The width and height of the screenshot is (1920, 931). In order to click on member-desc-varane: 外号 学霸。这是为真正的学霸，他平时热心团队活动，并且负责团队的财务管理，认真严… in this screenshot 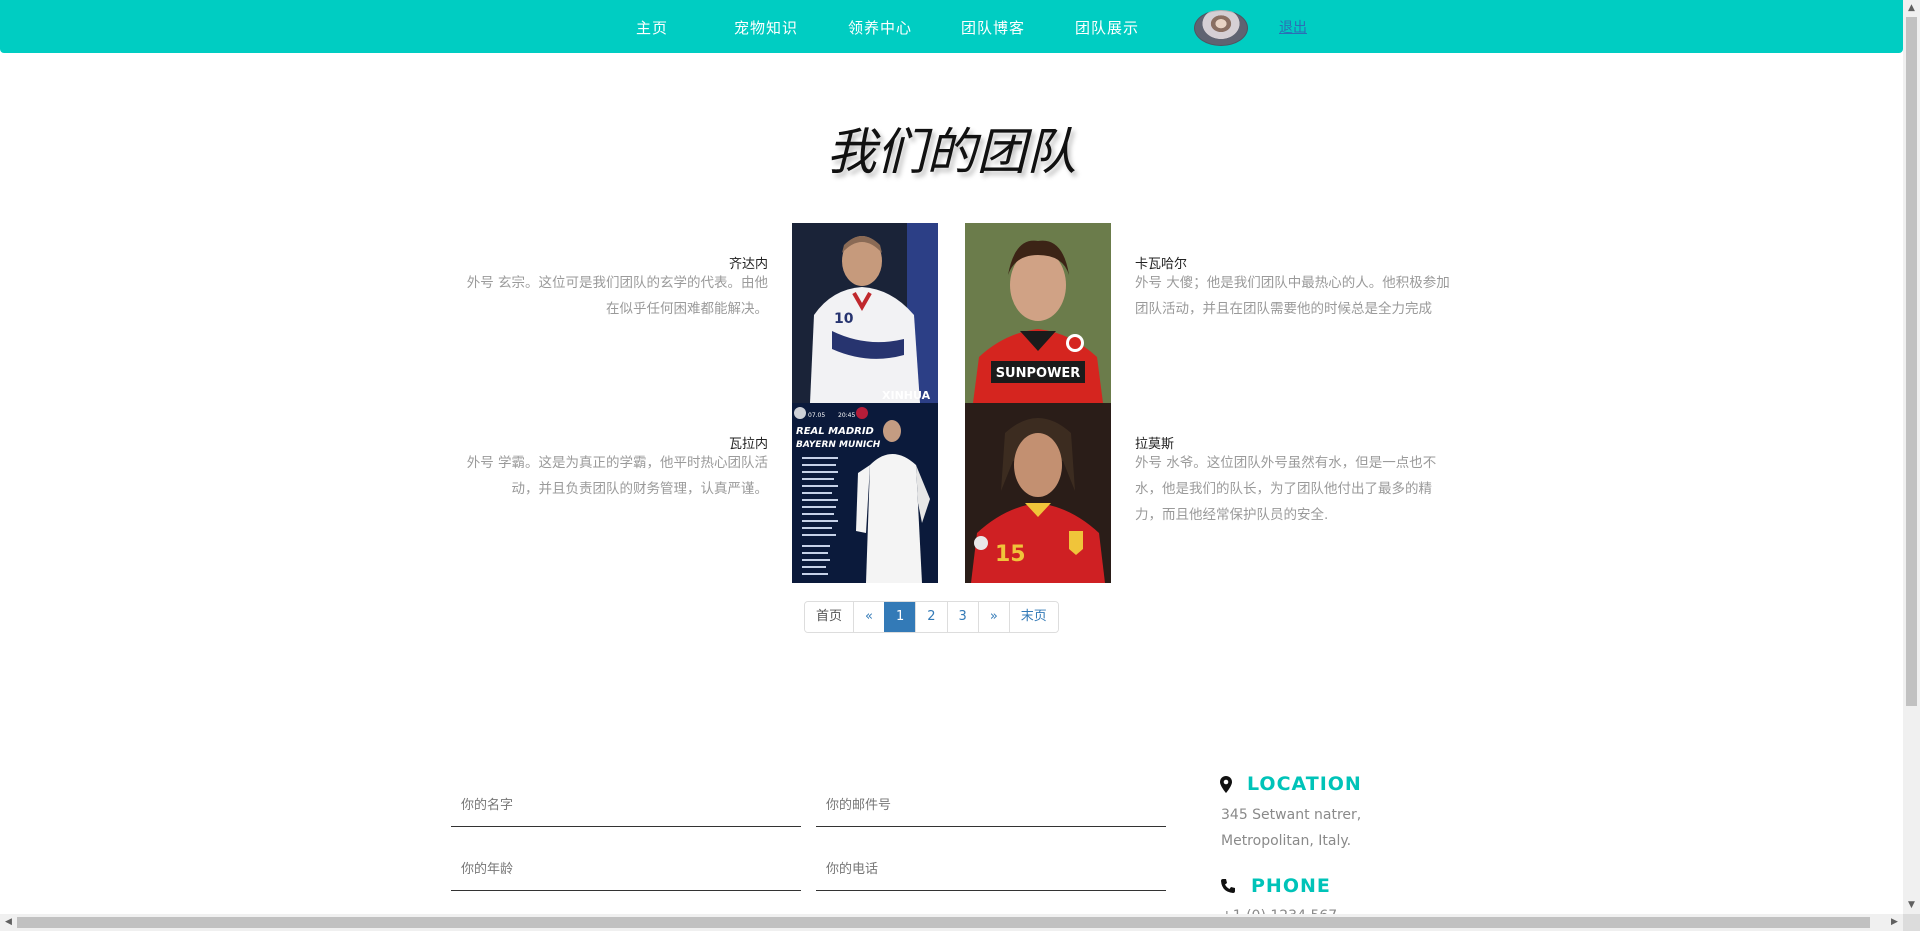, I will do `click(617, 476)`.